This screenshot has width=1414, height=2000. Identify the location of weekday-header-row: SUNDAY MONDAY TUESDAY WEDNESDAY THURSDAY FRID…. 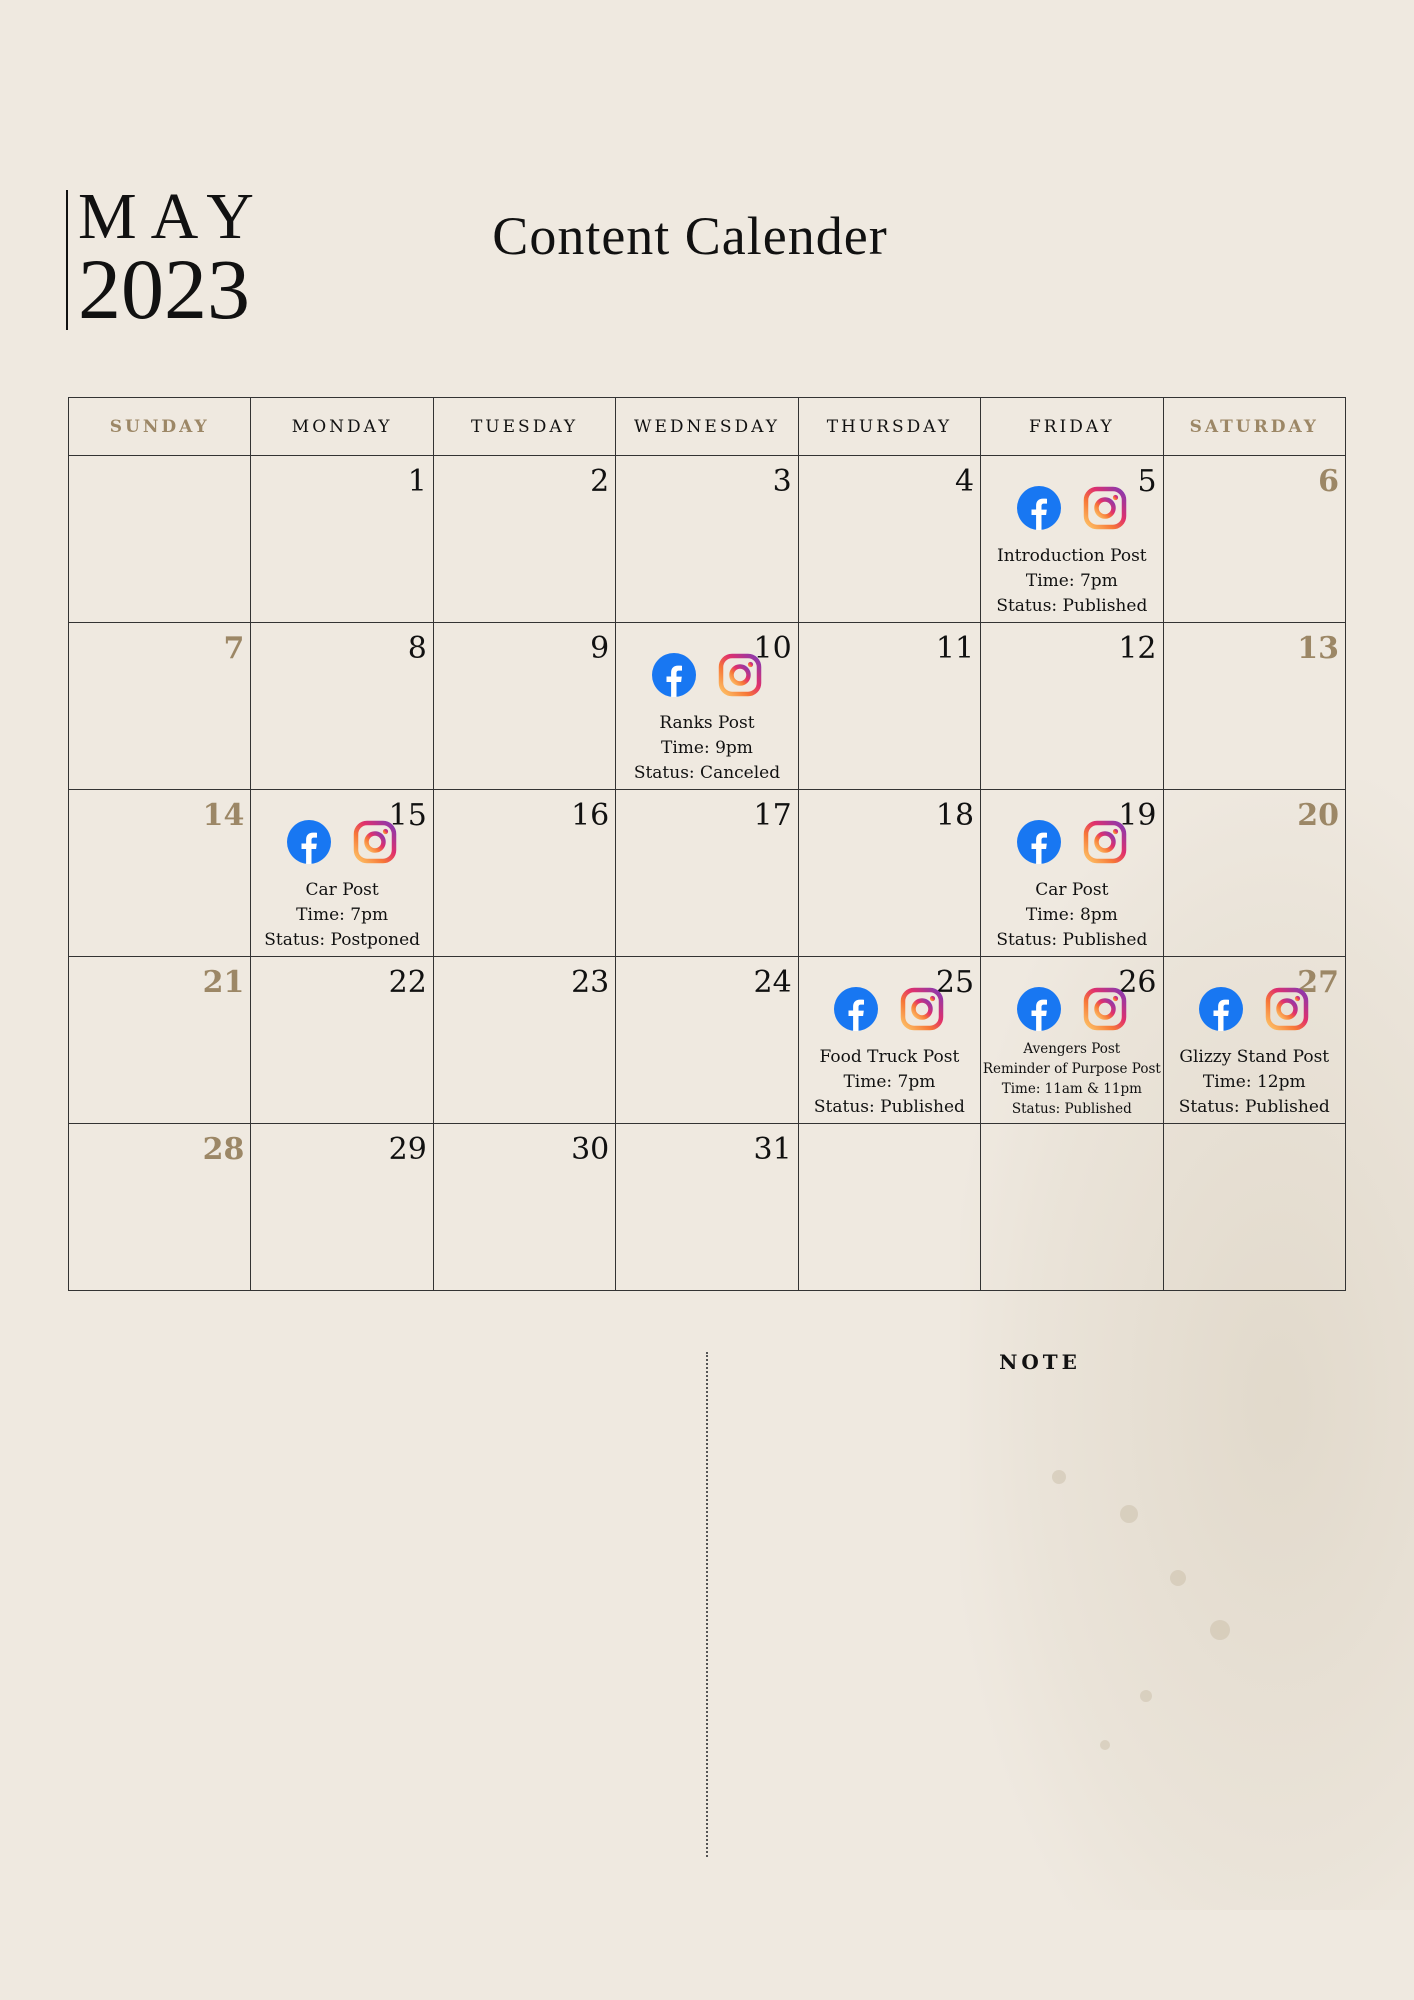
(707, 426).